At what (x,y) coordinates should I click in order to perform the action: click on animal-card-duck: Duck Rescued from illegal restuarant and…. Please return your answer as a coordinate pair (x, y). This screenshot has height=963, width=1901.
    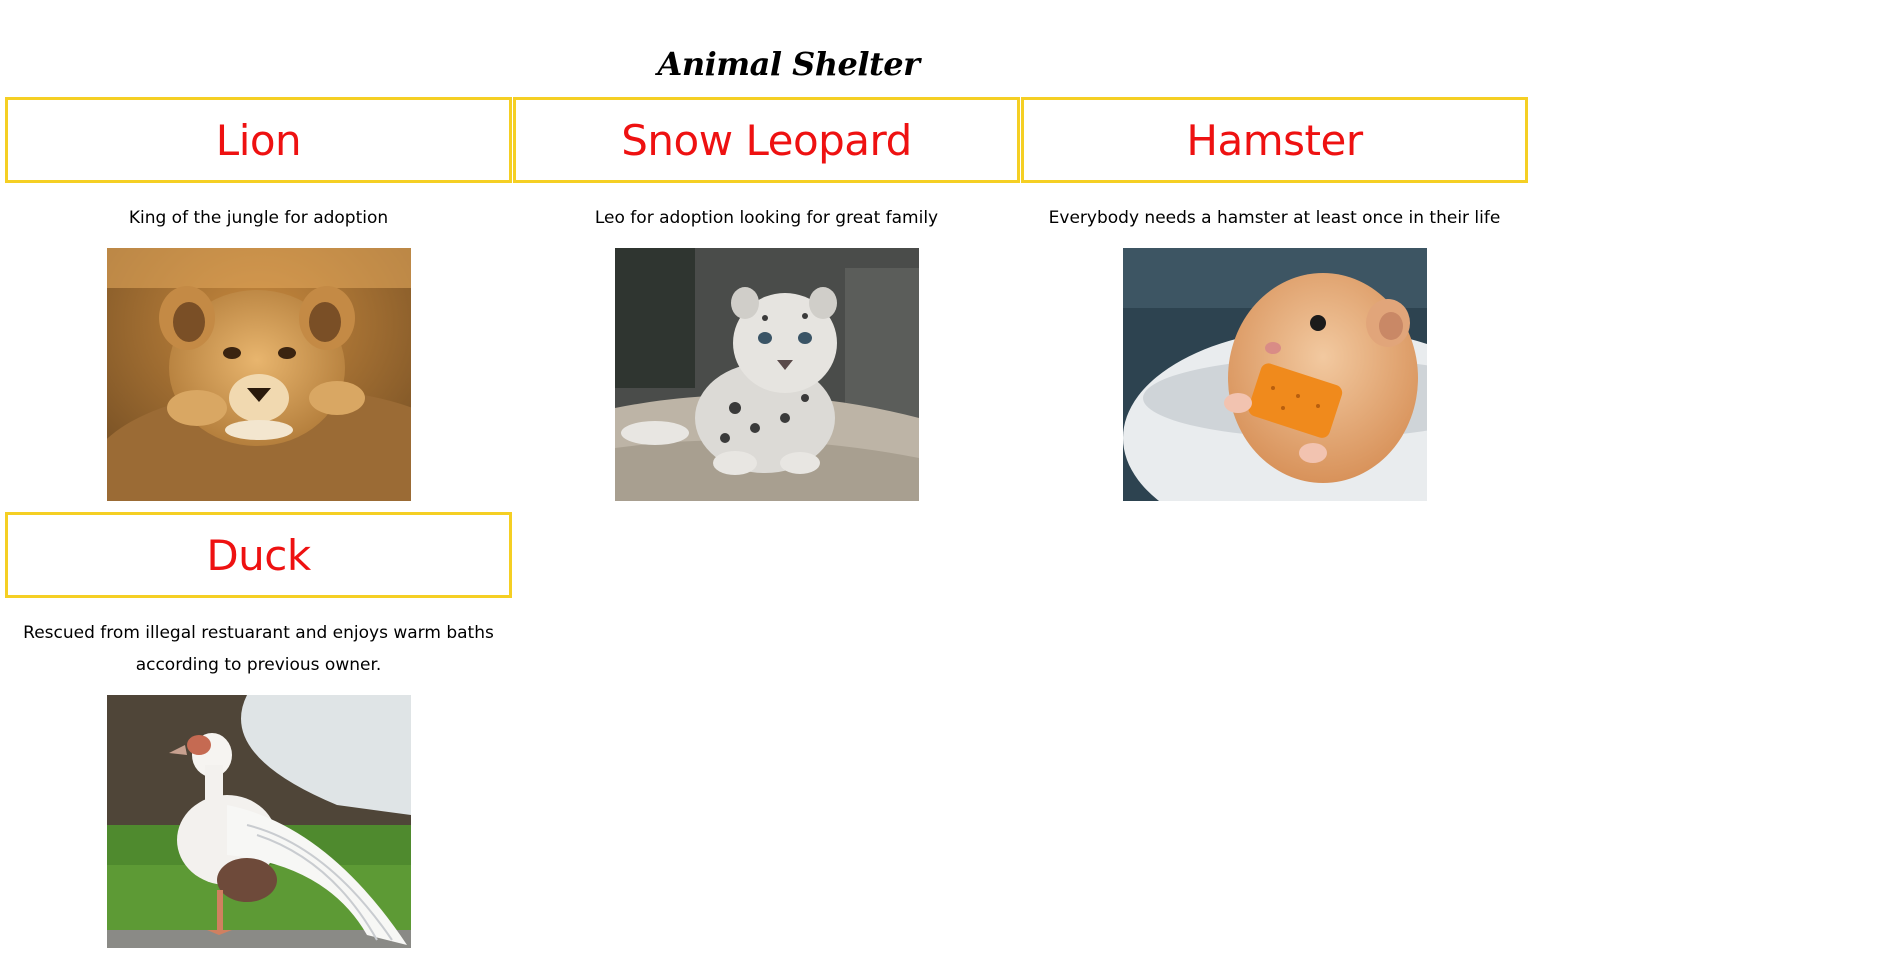
    Looking at the image, I should click on (258, 730).